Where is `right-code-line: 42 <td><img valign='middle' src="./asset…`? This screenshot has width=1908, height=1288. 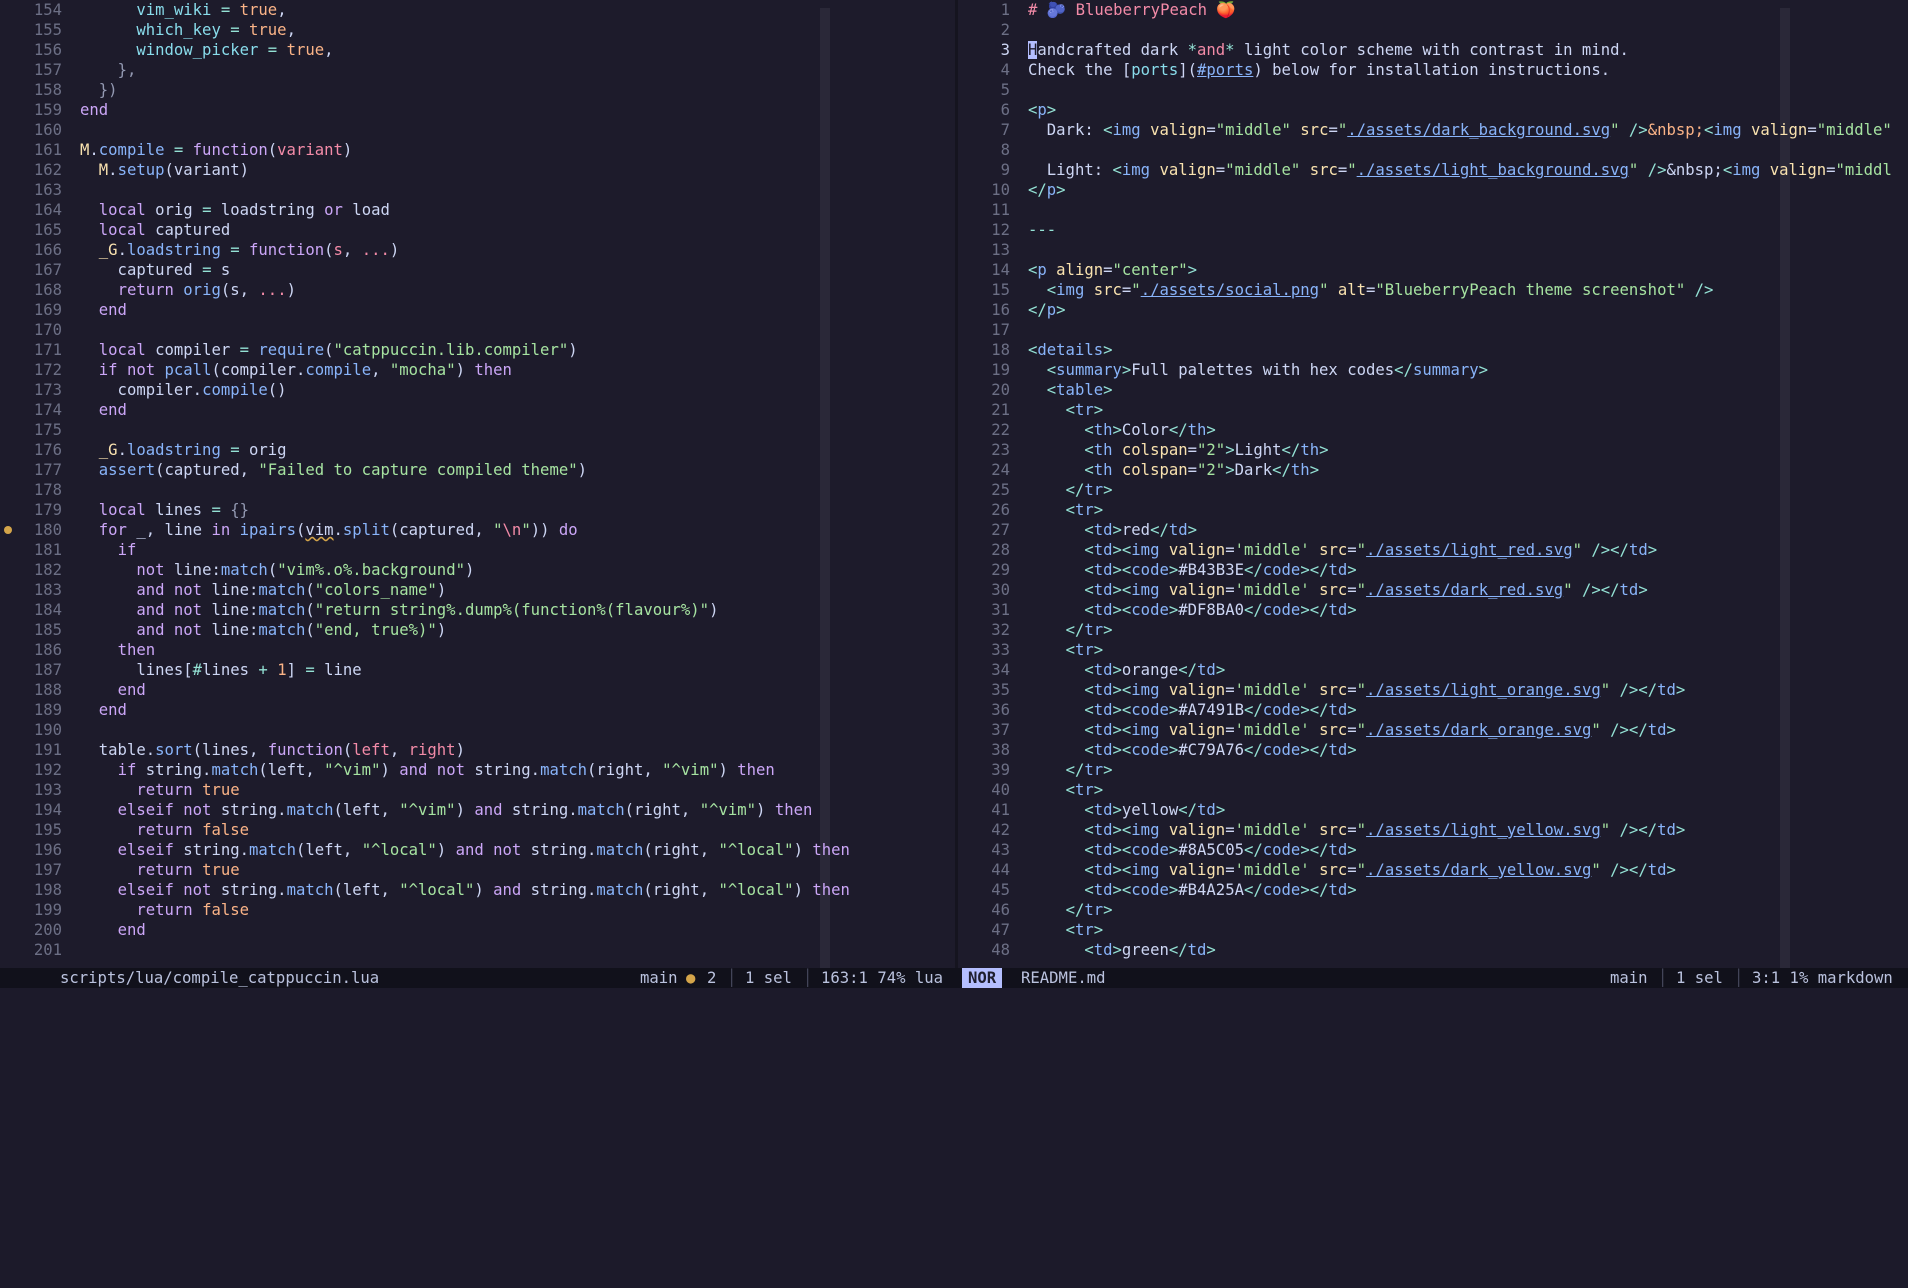 right-code-line: 42 <td><img valign='middle' src="./asset… is located at coordinates (1433, 830).